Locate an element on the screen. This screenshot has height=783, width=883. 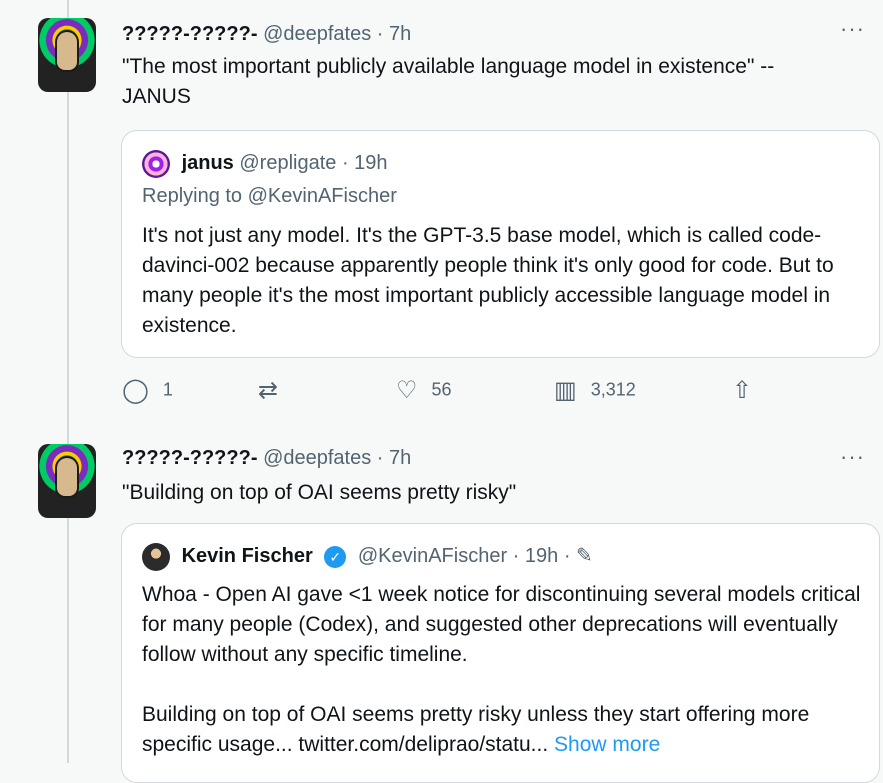
quoted-author-handle: @KevinAFischer is located at coordinates (432, 556).